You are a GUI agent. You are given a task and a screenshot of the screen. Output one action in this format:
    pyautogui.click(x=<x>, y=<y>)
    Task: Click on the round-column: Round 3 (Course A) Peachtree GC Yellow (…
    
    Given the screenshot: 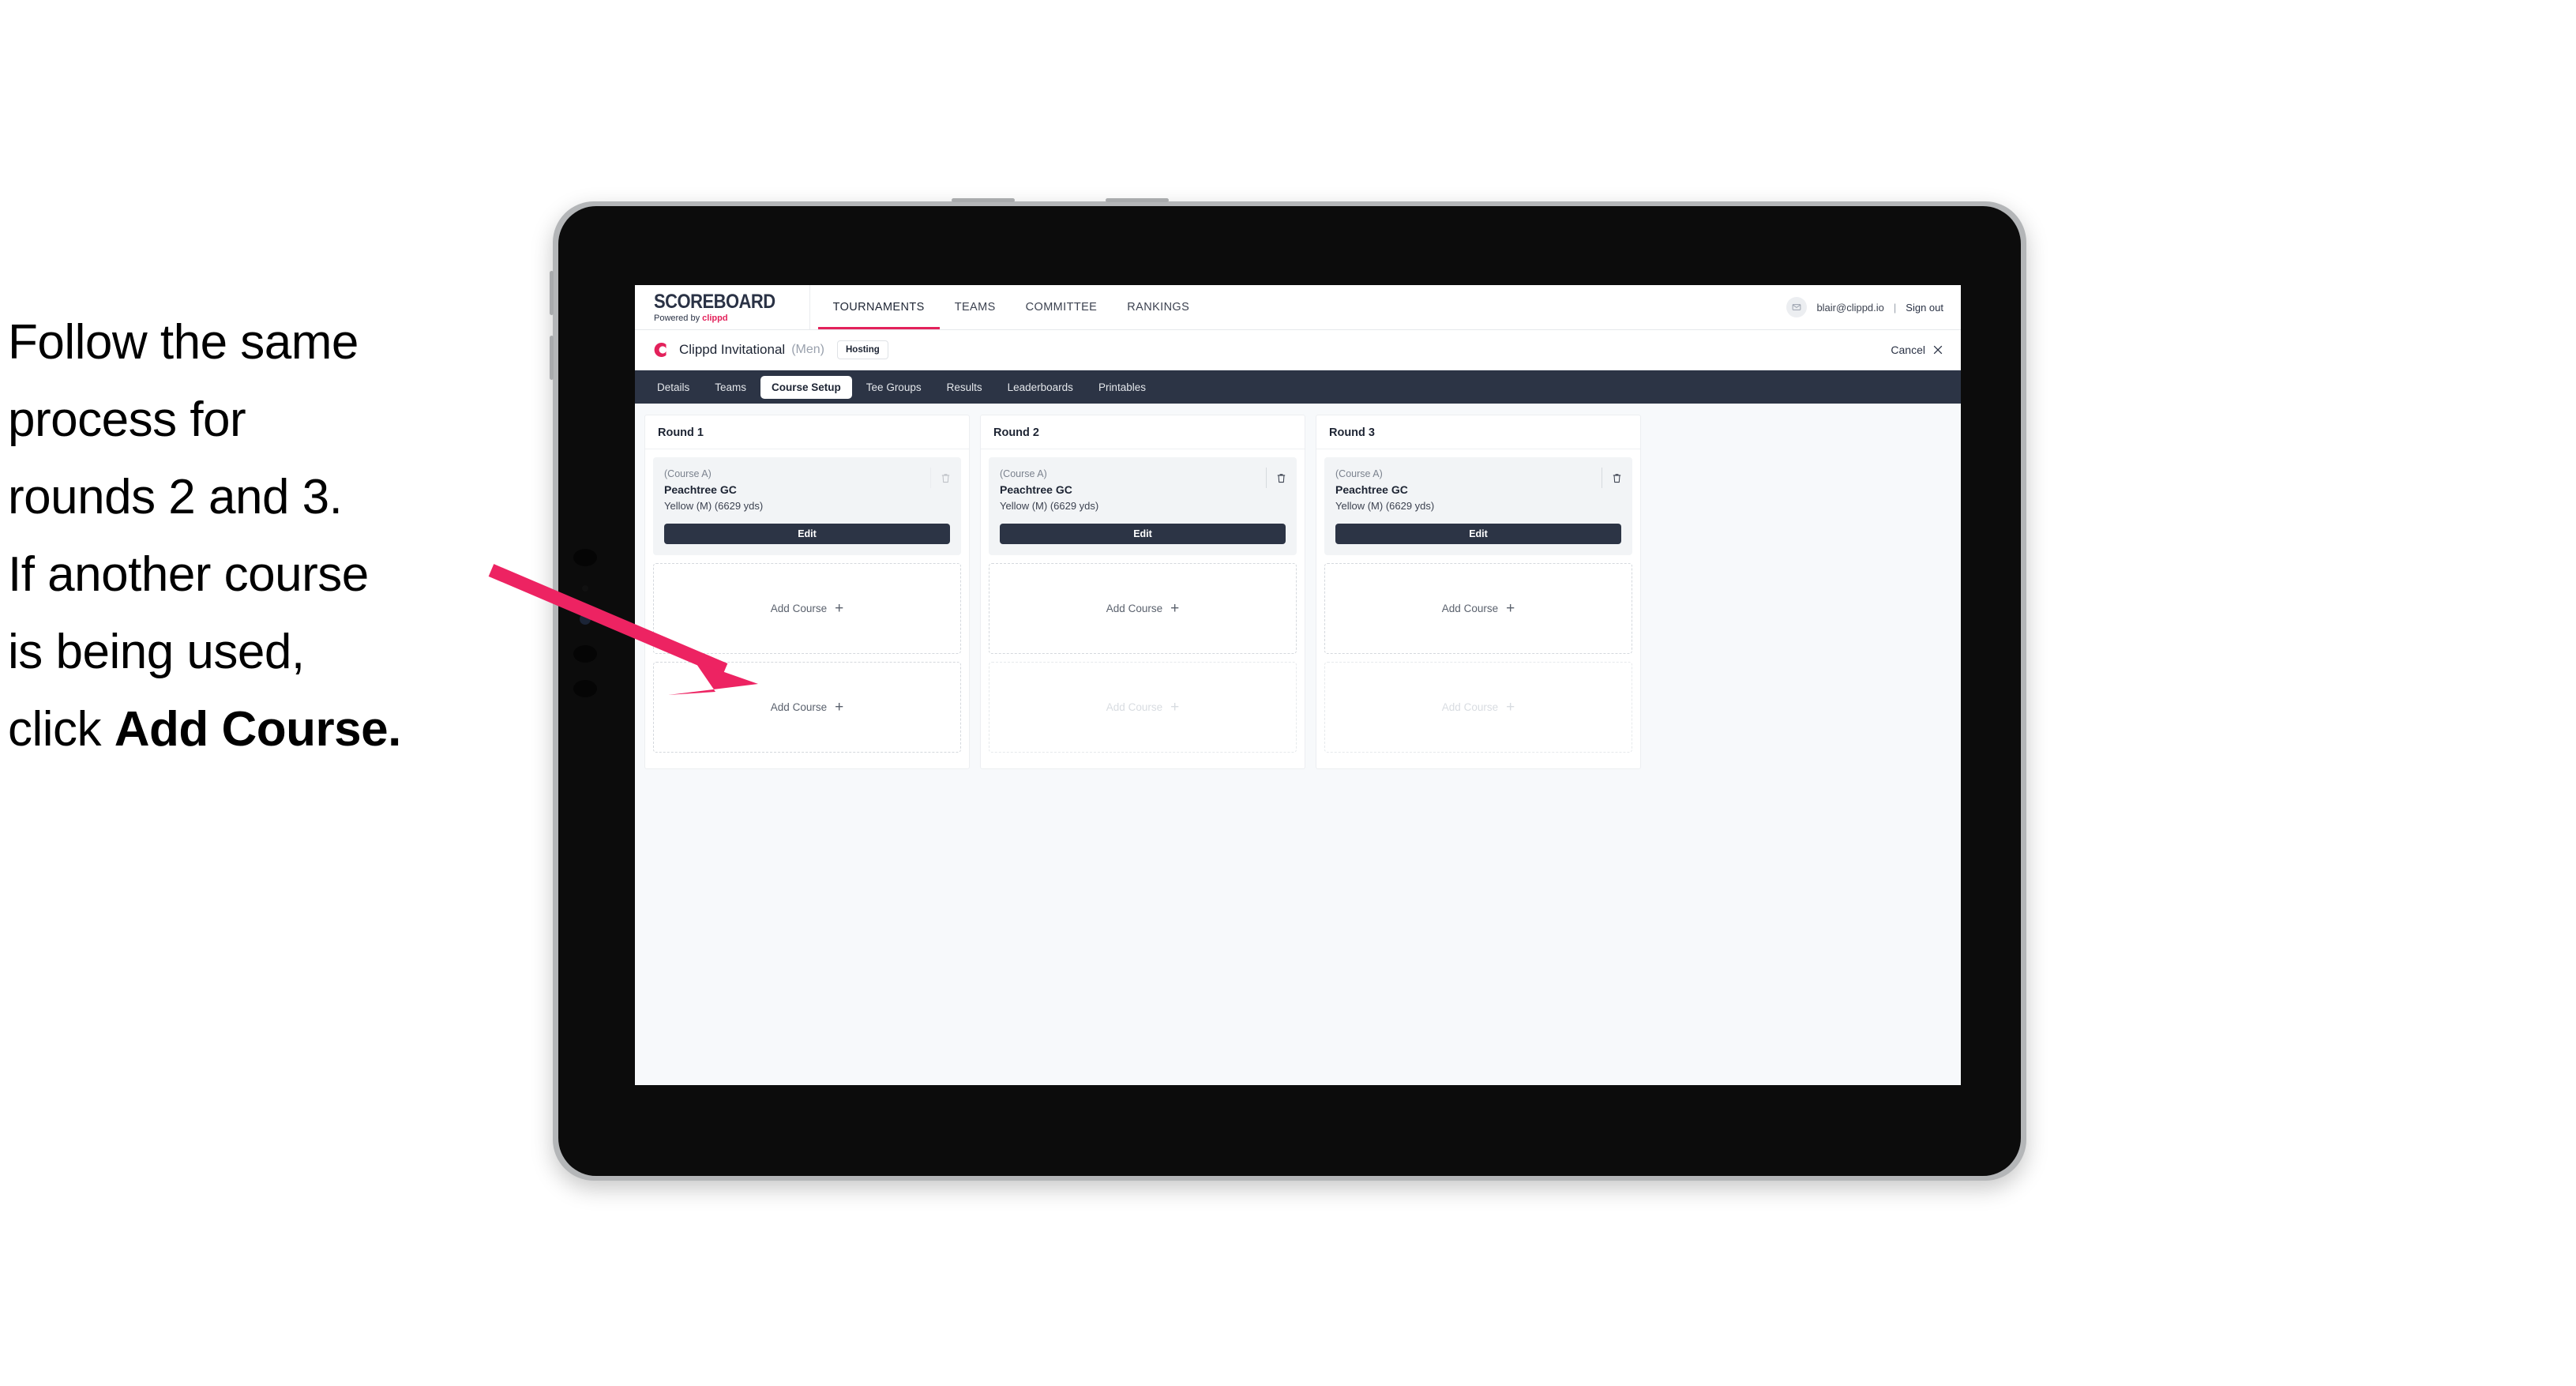 What is the action you would take?
    pyautogui.click(x=1478, y=592)
    